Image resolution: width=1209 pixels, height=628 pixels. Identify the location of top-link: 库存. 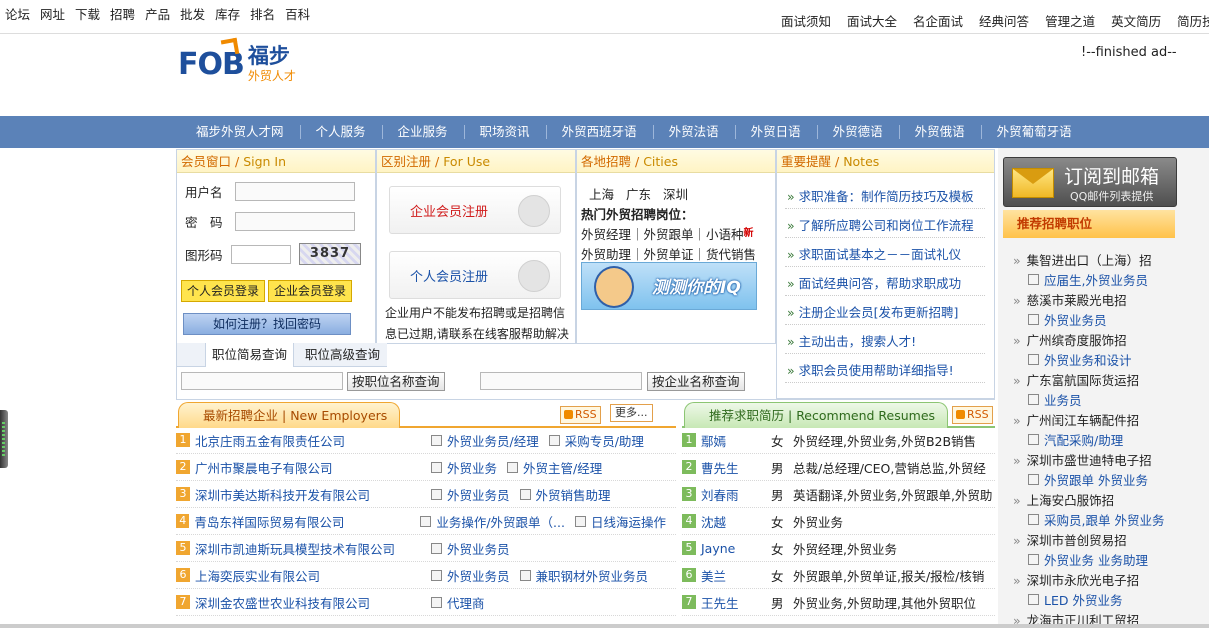
(227, 13).